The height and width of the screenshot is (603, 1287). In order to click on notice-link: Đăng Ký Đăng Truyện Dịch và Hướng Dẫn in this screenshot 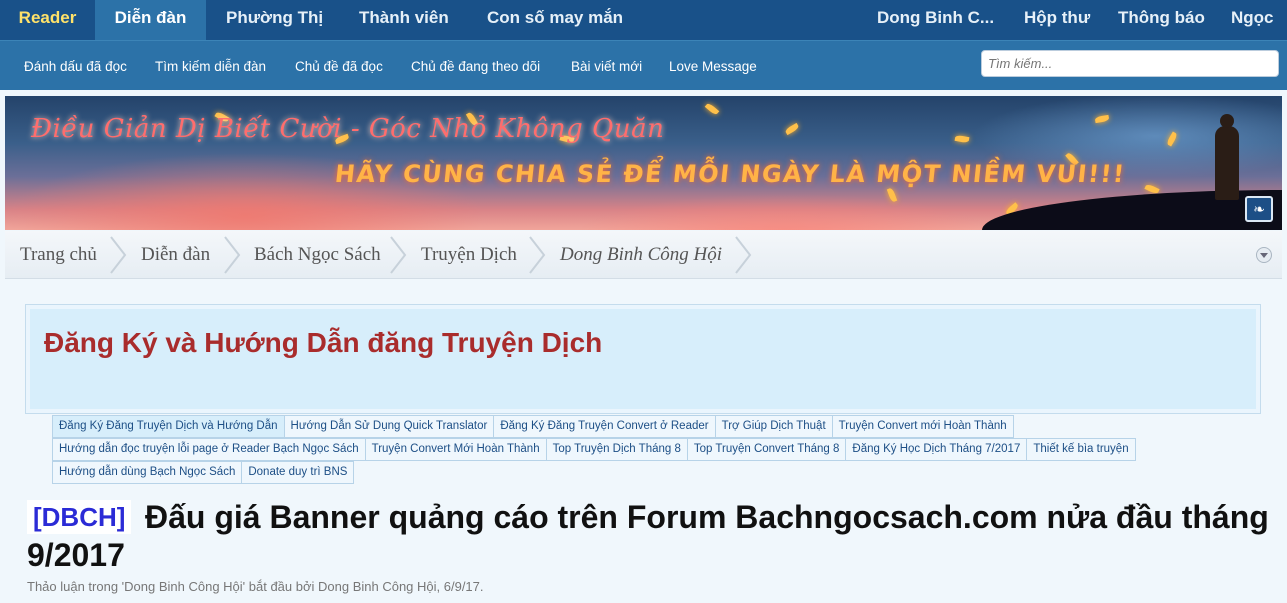, I will do `click(168, 426)`.